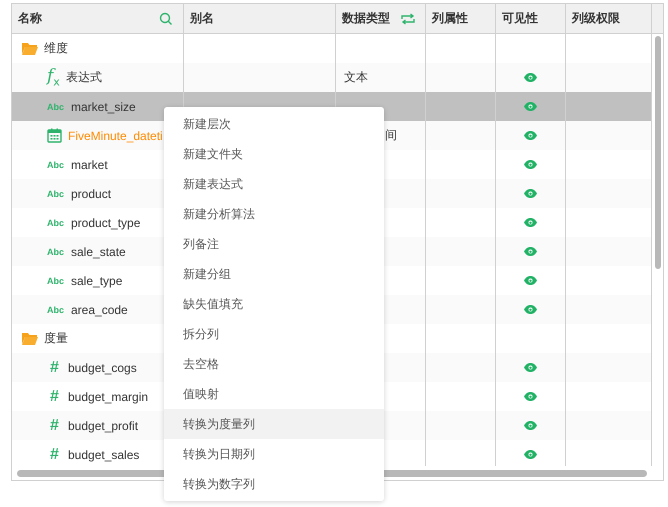  Describe the element at coordinates (356, 77) in the screenshot. I see `data-type: 文本` at that location.